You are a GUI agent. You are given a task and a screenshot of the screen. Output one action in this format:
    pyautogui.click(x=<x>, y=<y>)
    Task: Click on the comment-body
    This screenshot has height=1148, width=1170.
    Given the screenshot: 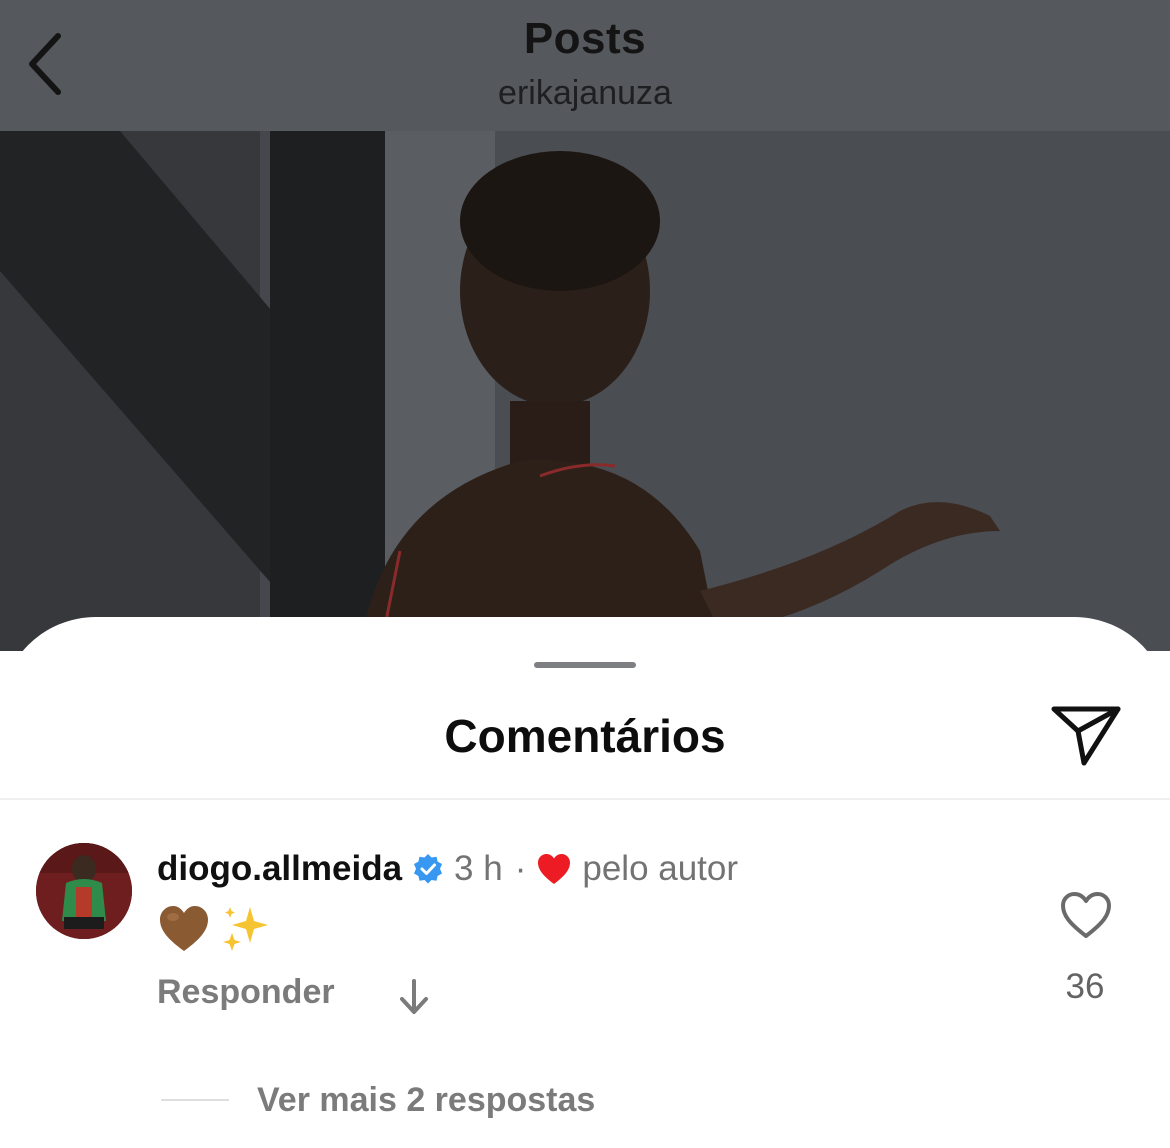 What is the action you would take?
    pyautogui.click(x=215, y=929)
    